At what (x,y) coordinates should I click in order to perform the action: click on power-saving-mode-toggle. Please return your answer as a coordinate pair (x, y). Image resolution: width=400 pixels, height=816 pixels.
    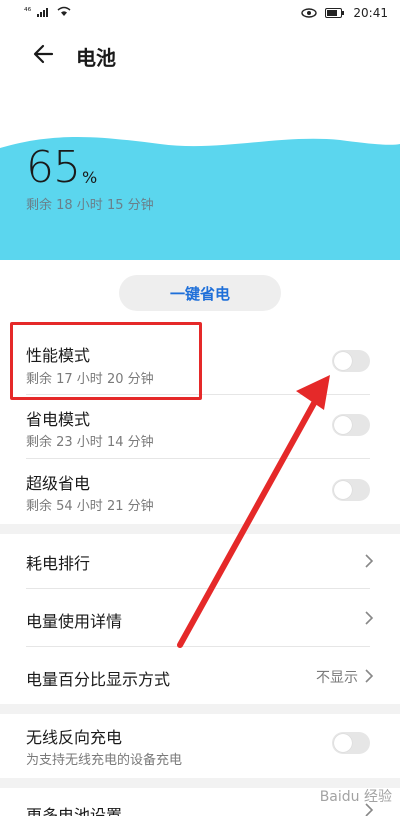
    Looking at the image, I should click on (351, 425).